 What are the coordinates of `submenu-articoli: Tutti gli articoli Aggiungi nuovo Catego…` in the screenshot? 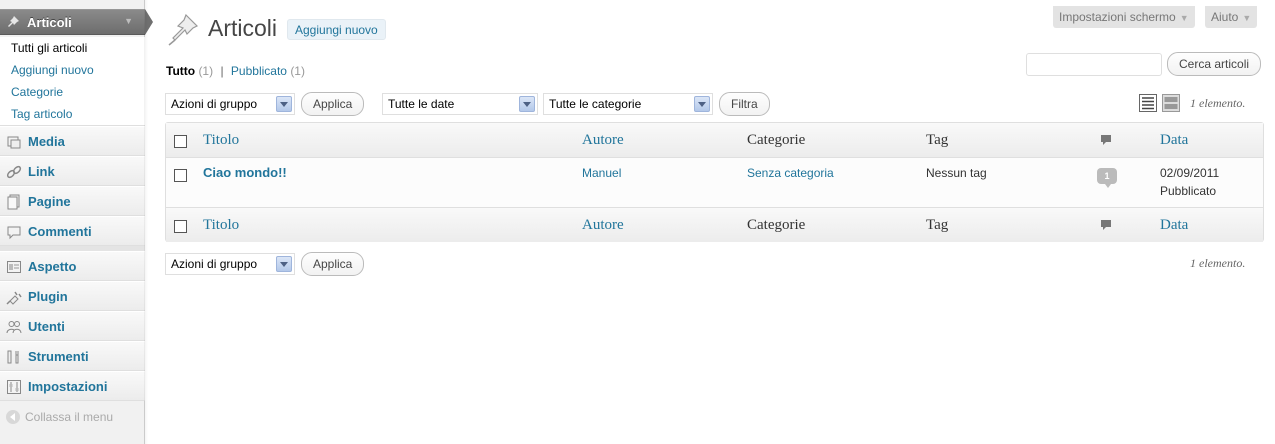 It's located at (72, 81).